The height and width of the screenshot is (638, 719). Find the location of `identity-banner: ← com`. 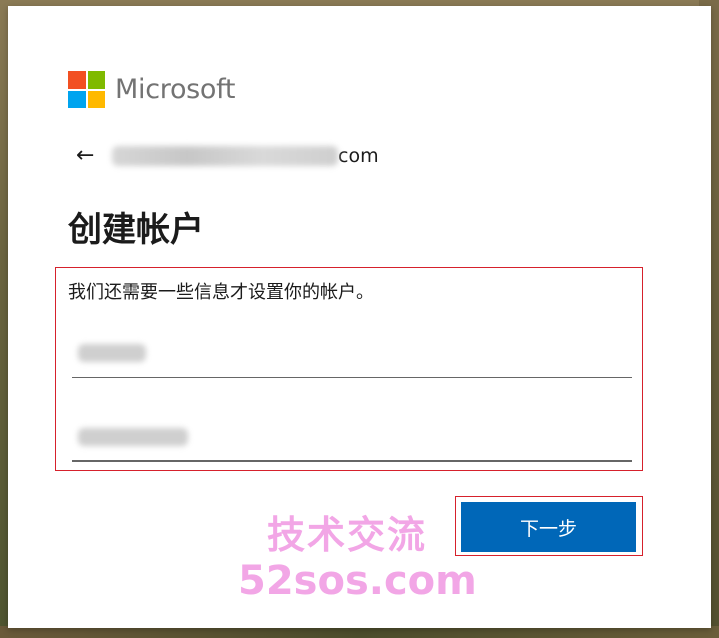

identity-banner: ← com is located at coordinates (227, 156).